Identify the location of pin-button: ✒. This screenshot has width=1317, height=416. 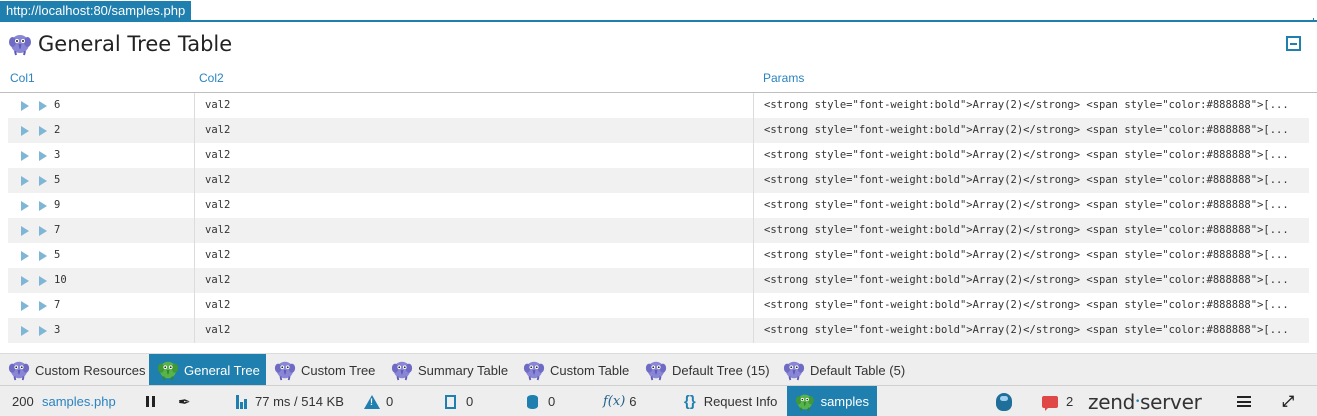
(184, 401).